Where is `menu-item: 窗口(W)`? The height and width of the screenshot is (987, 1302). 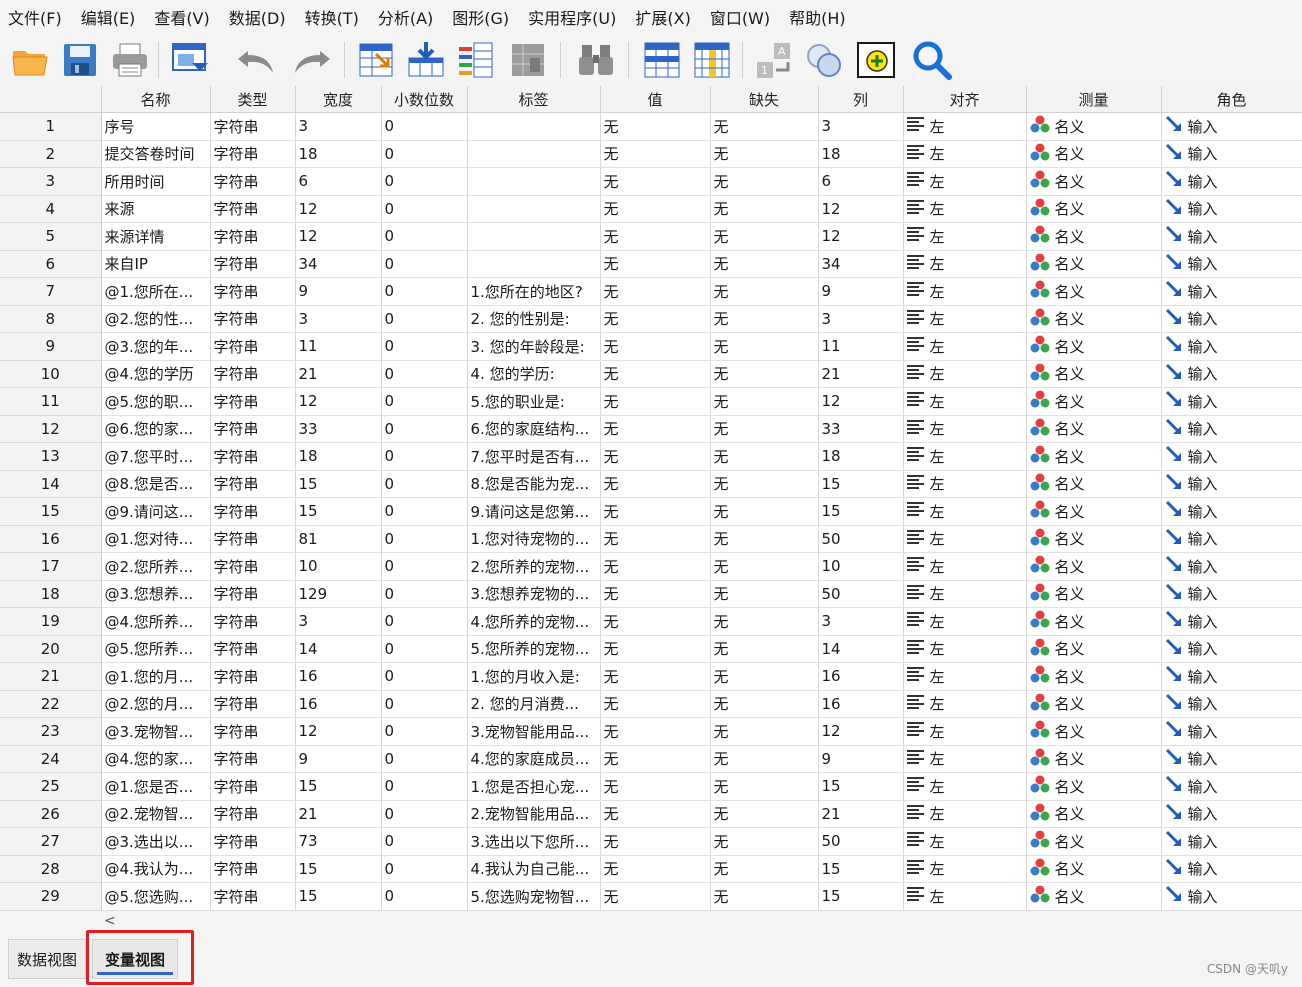
menu-item: 窗口(W) is located at coordinates (740, 17).